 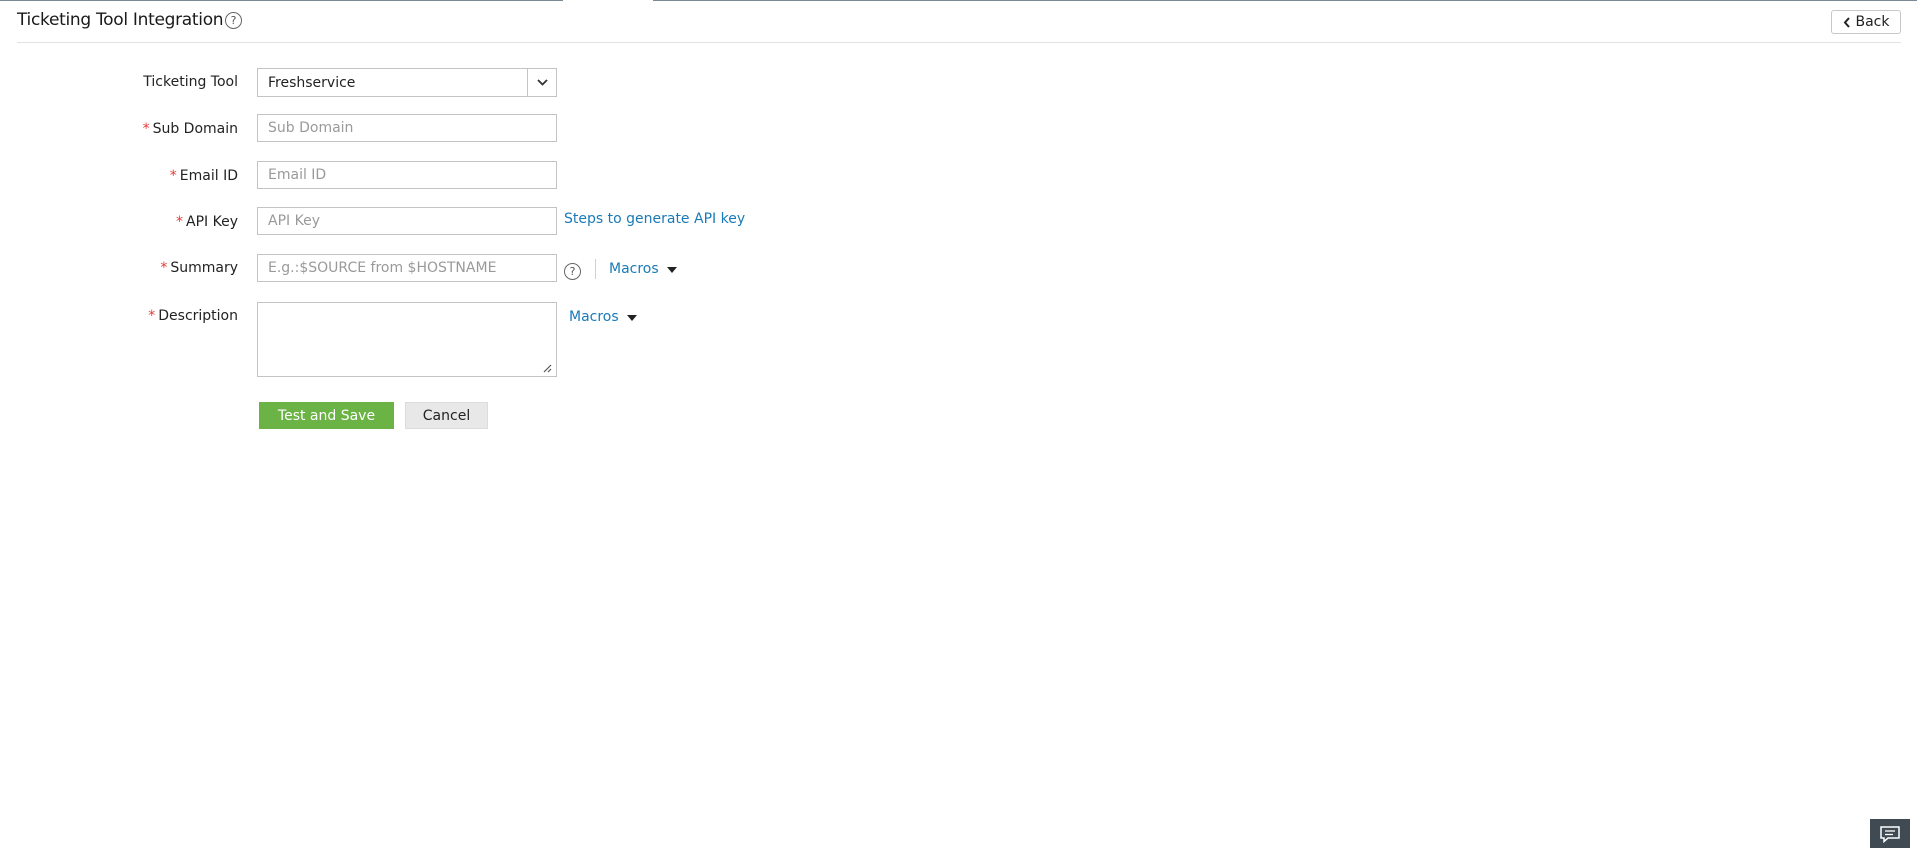 I want to click on summary-macros-dropdown: Macros, so click(x=643, y=269).